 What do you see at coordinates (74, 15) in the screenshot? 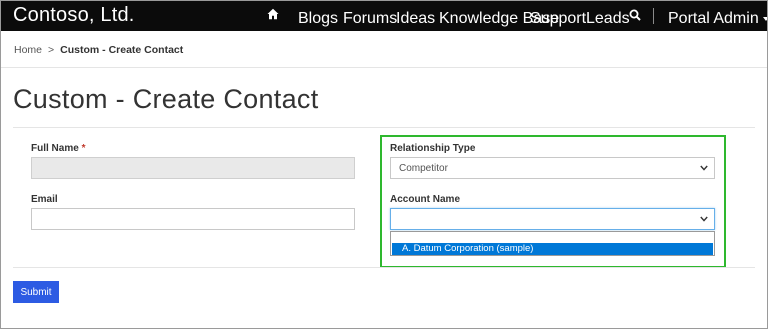
I see `brand-logo: Contoso, Ltd.` at bounding box center [74, 15].